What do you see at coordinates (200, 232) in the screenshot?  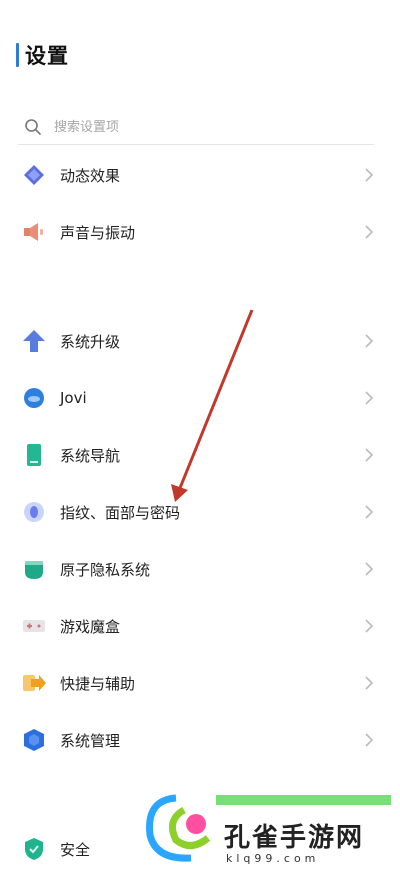 I see `settings-item-sound-vibration: 声音与振动` at bounding box center [200, 232].